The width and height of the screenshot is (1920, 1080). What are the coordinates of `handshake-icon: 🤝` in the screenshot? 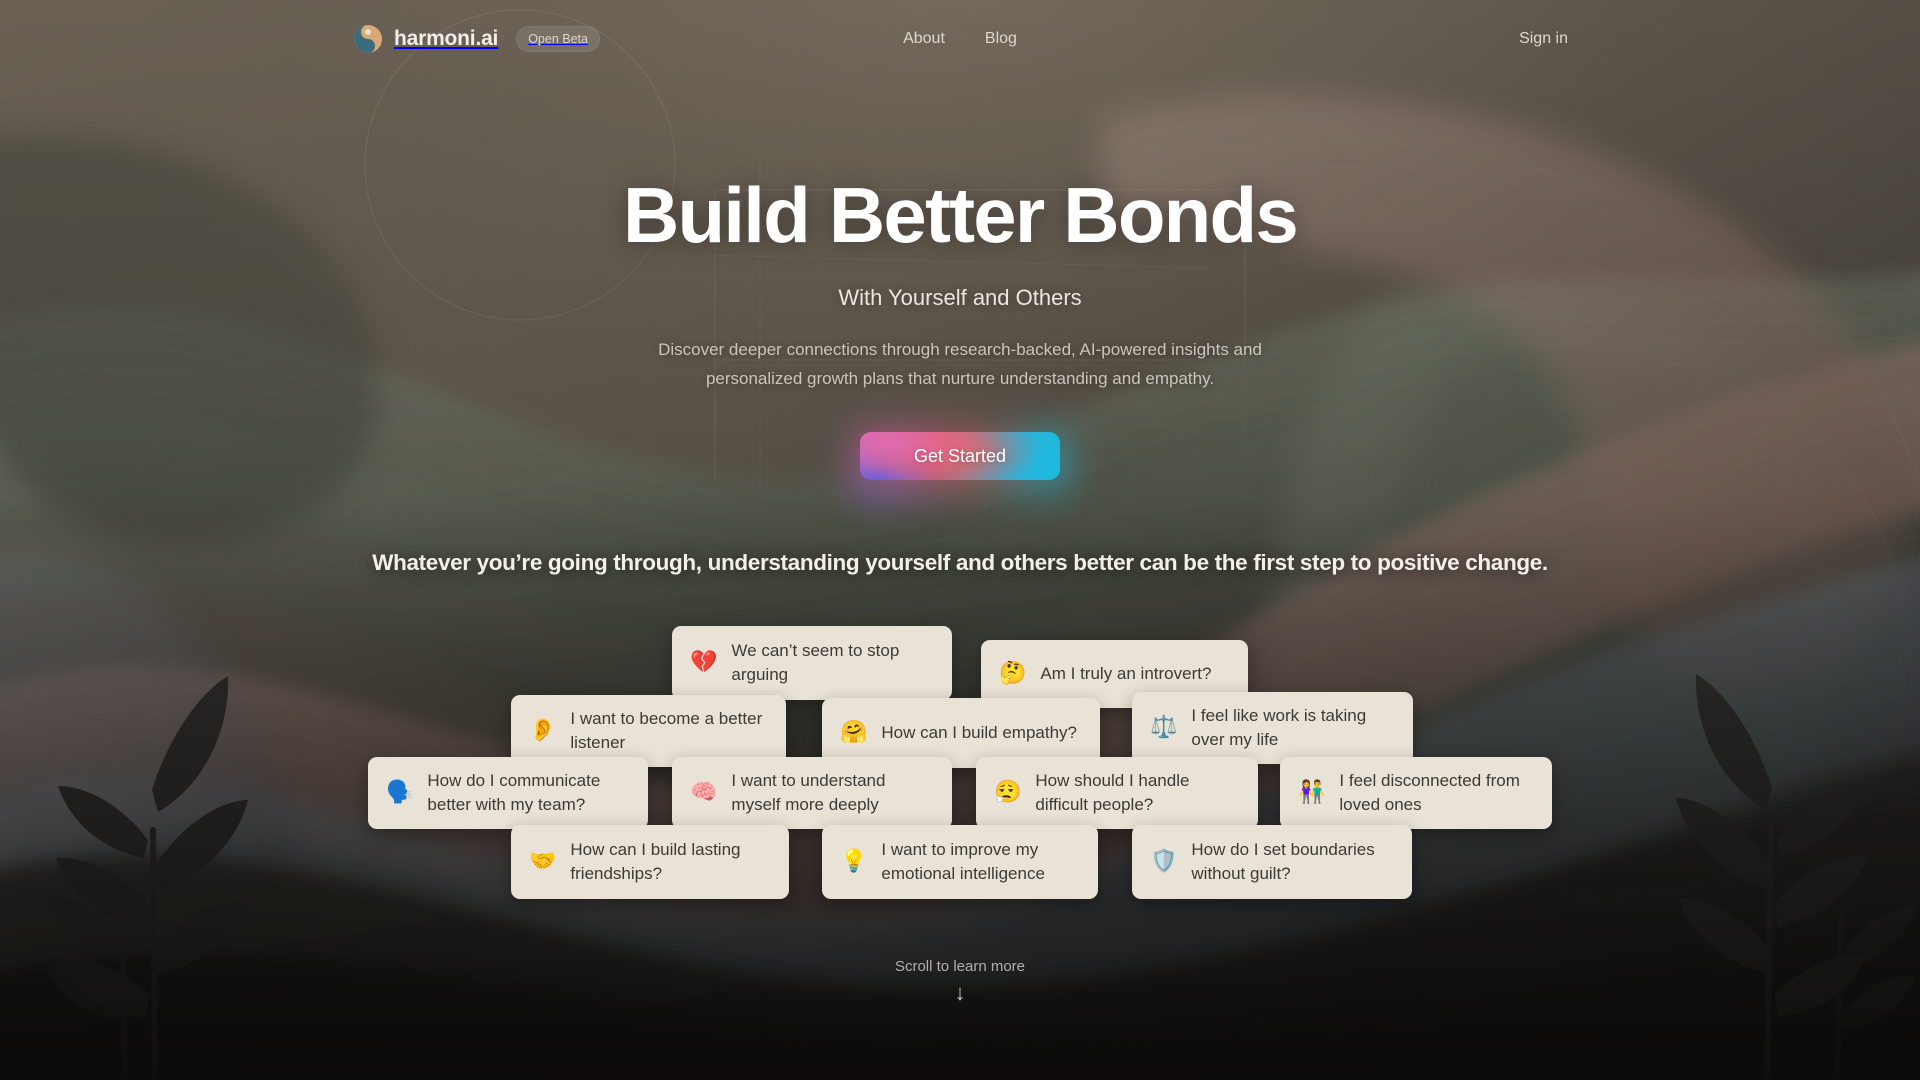 It's located at (543, 861).